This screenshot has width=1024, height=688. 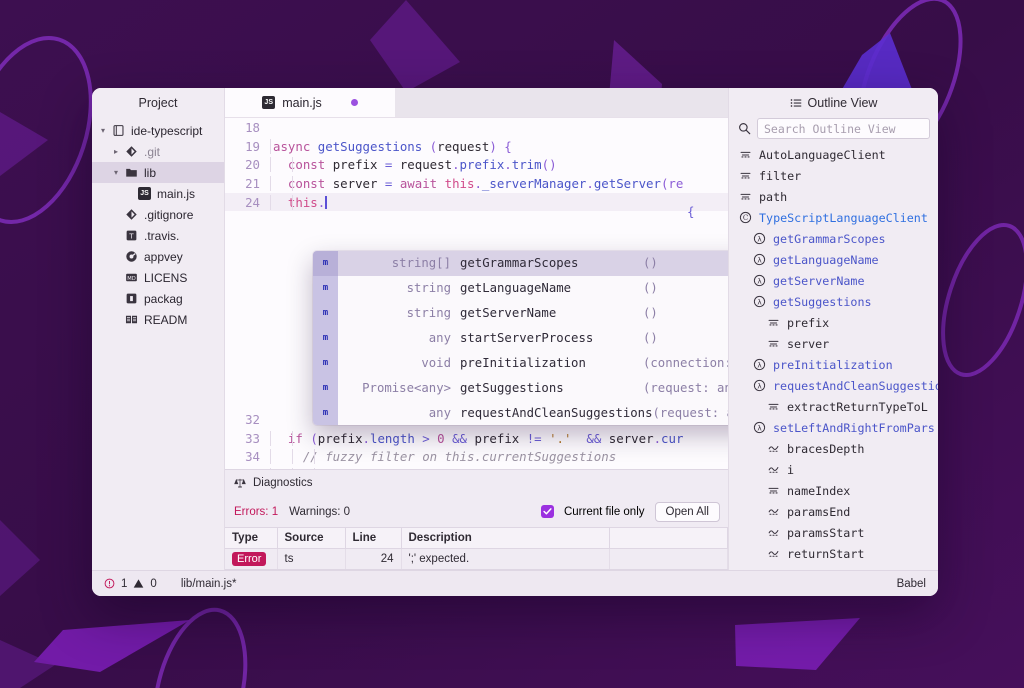 I want to click on appveyor-icon, so click(x=131, y=256).